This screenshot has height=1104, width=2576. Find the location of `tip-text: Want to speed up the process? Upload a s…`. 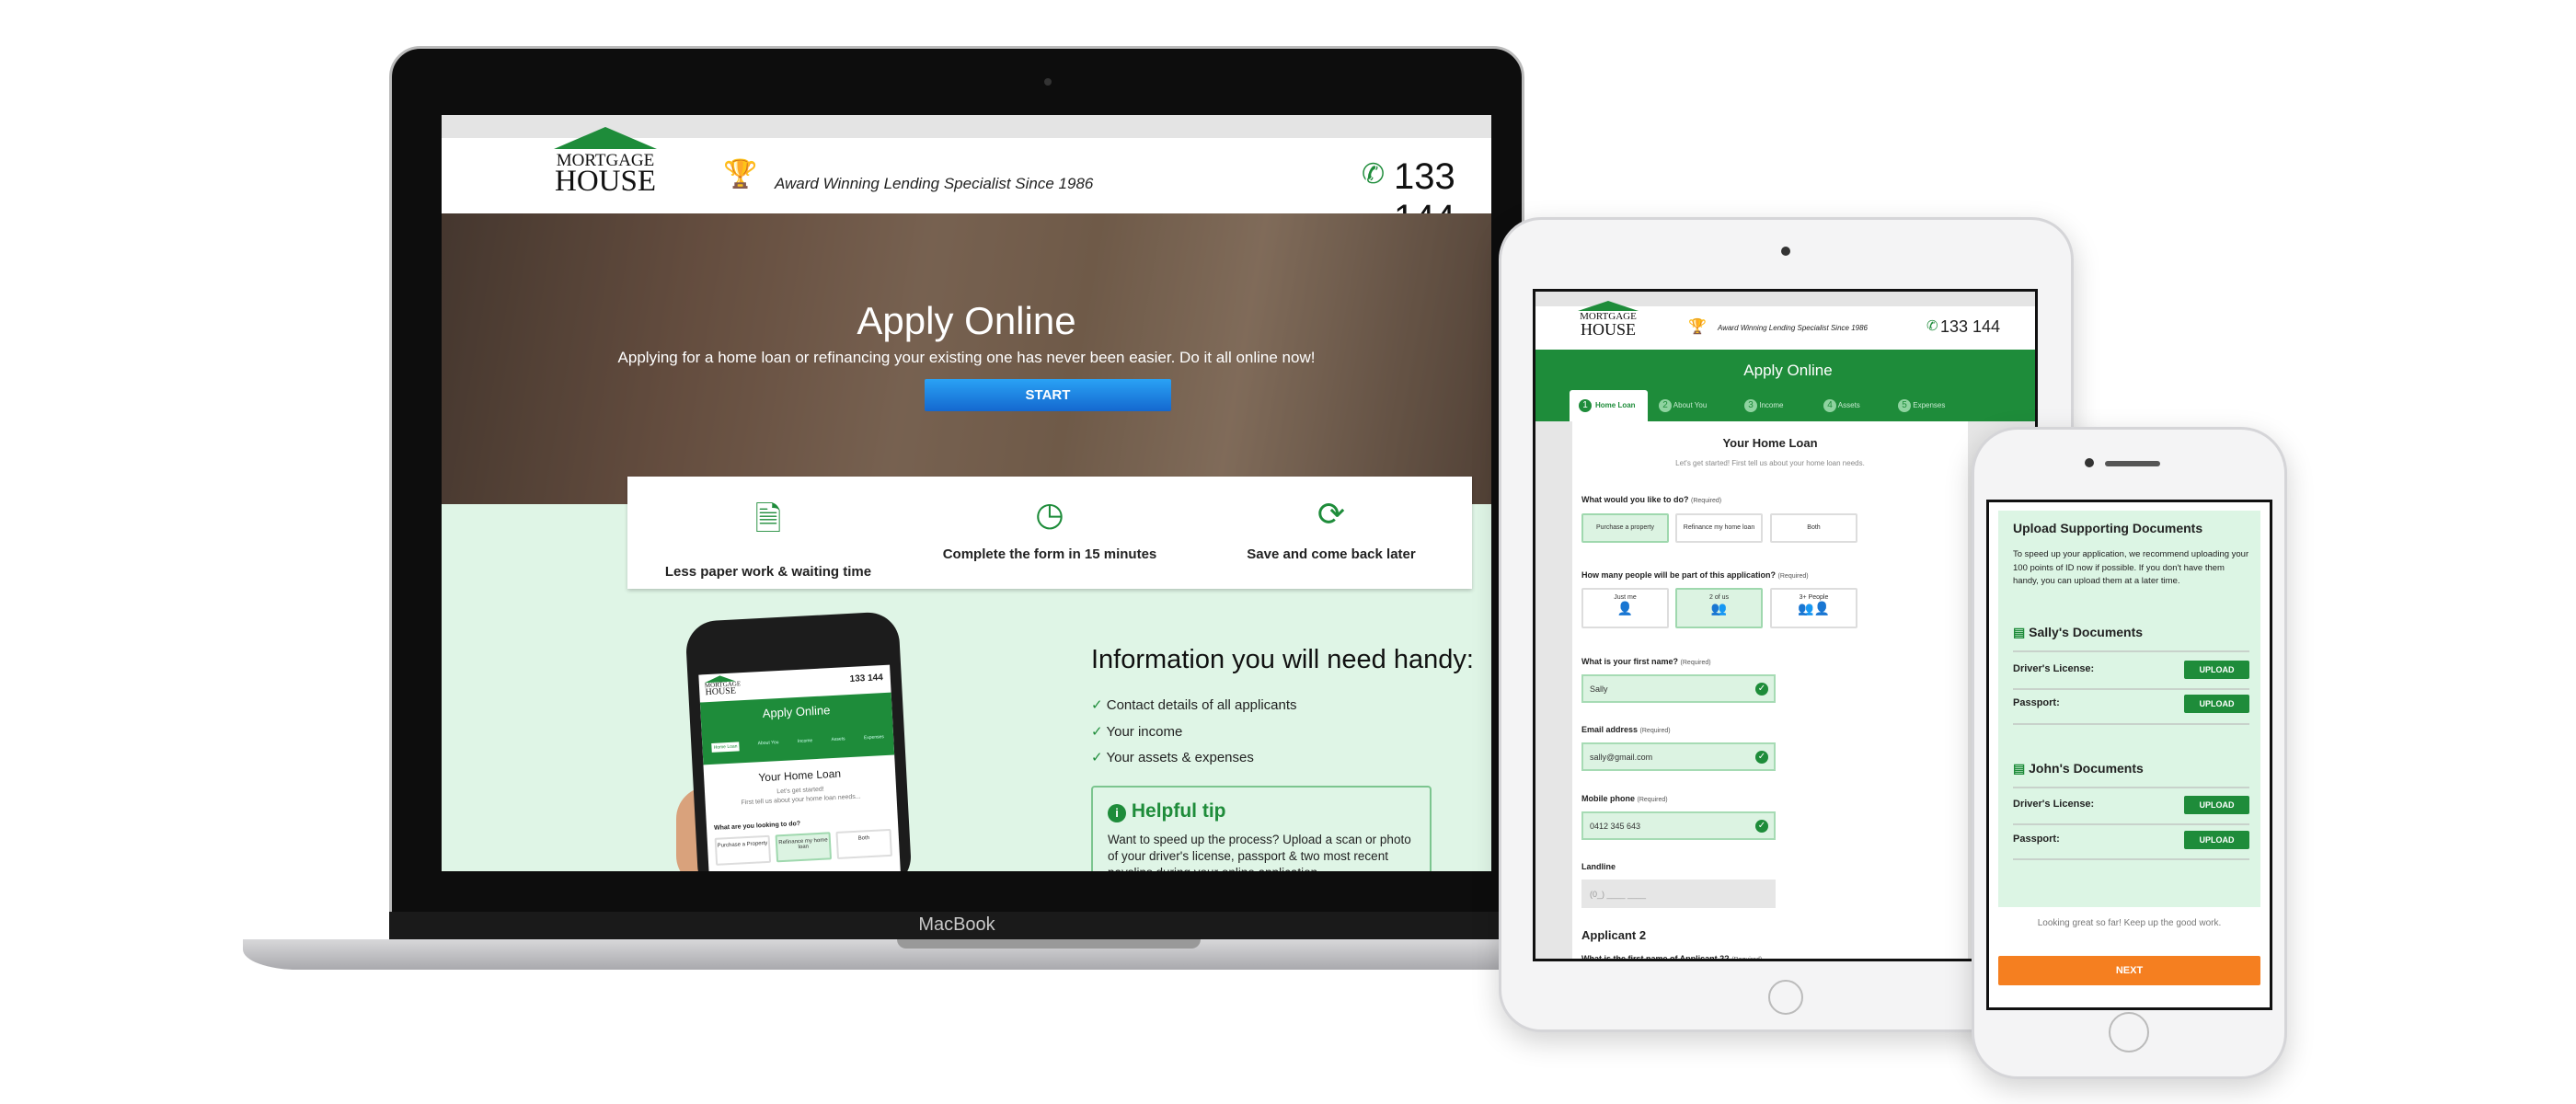

tip-text: Want to speed up the process? Upload a s… is located at coordinates (1259, 852).